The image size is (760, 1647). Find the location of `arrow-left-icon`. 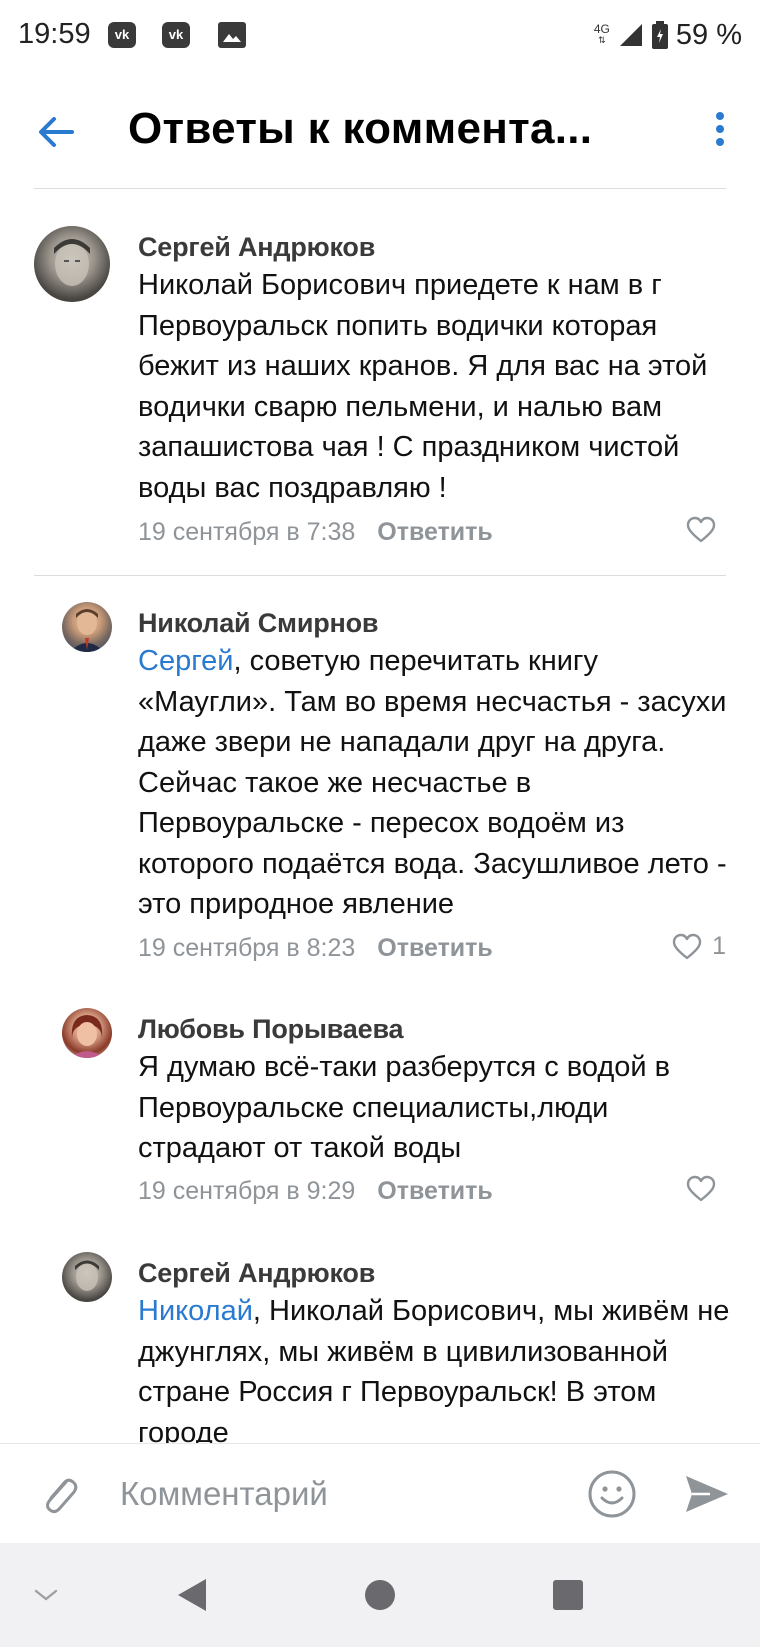

arrow-left-icon is located at coordinates (56, 132).